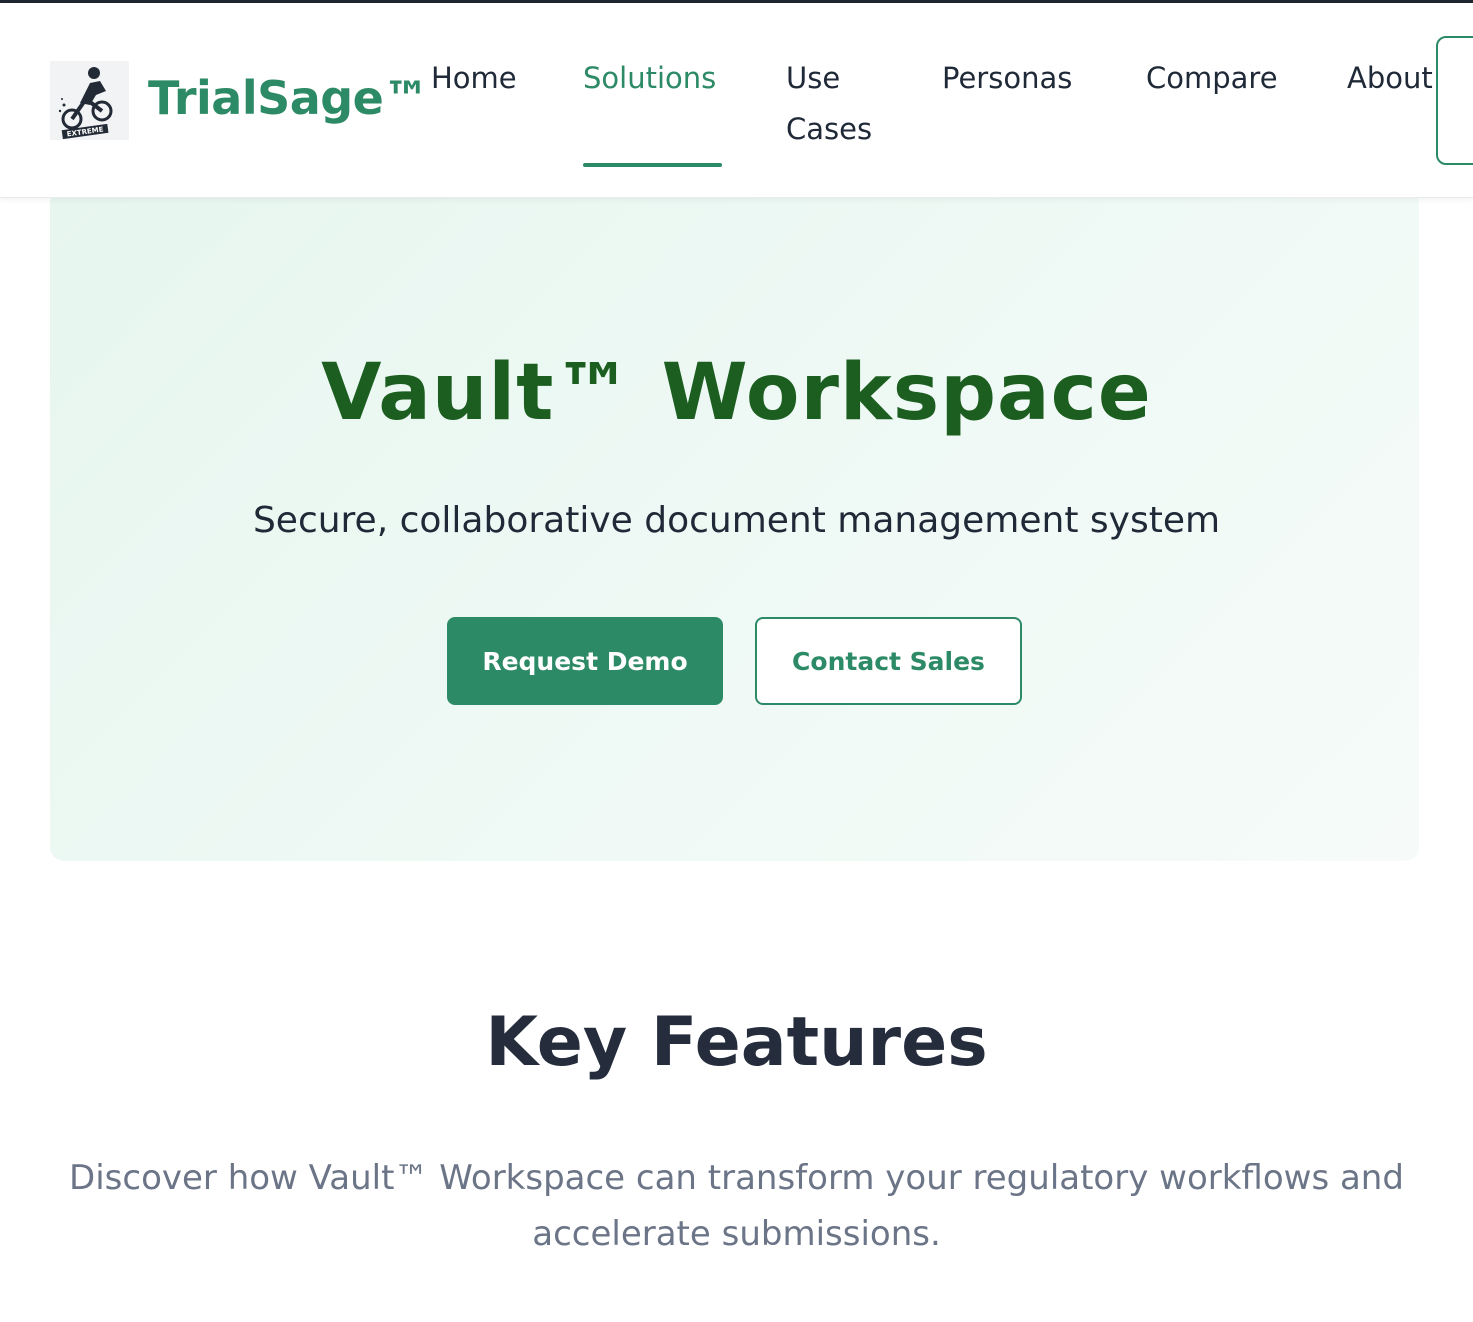 The image size is (1473, 1322). What do you see at coordinates (1454, 100) in the screenshot?
I see `header-cta-button` at bounding box center [1454, 100].